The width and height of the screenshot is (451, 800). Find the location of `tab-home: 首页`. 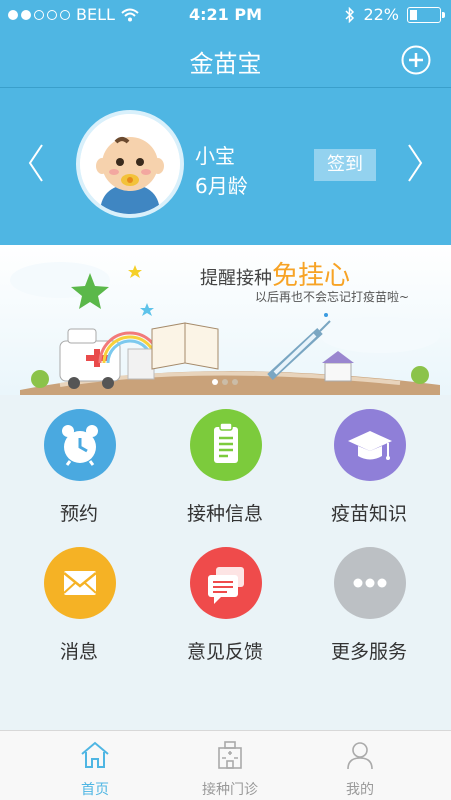

tab-home: 首页 is located at coordinates (95, 765).